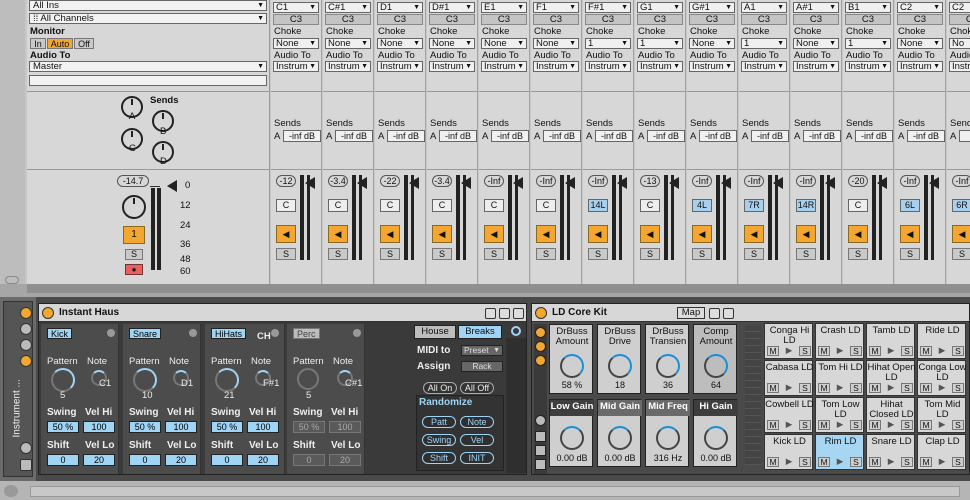 The image size is (970, 500). What do you see at coordinates (660, 7) in the screenshot?
I see `chain-note-select: G1 ▼` at bounding box center [660, 7].